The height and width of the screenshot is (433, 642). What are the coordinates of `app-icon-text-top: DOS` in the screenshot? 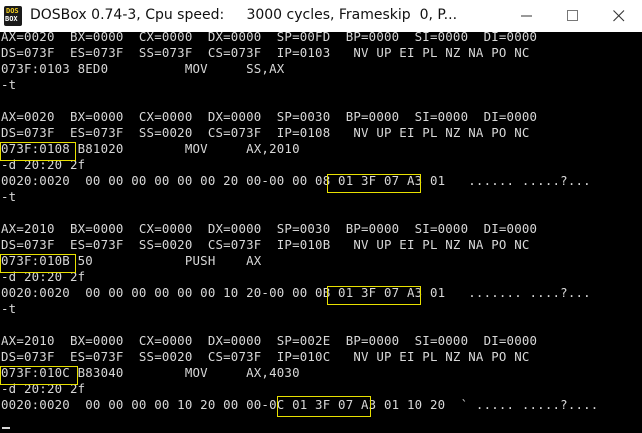 It's located at (12, 11).